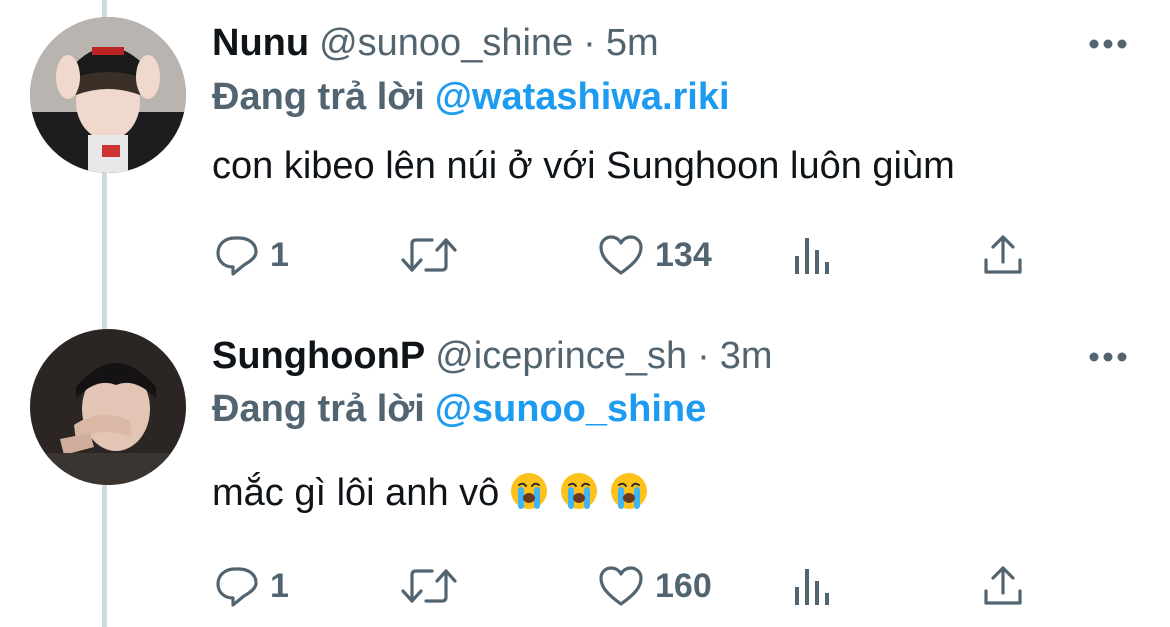 The width and height of the screenshot is (1170, 627). What do you see at coordinates (446, 43) in the screenshot?
I see `user-handle: @sunoo_shine` at bounding box center [446, 43].